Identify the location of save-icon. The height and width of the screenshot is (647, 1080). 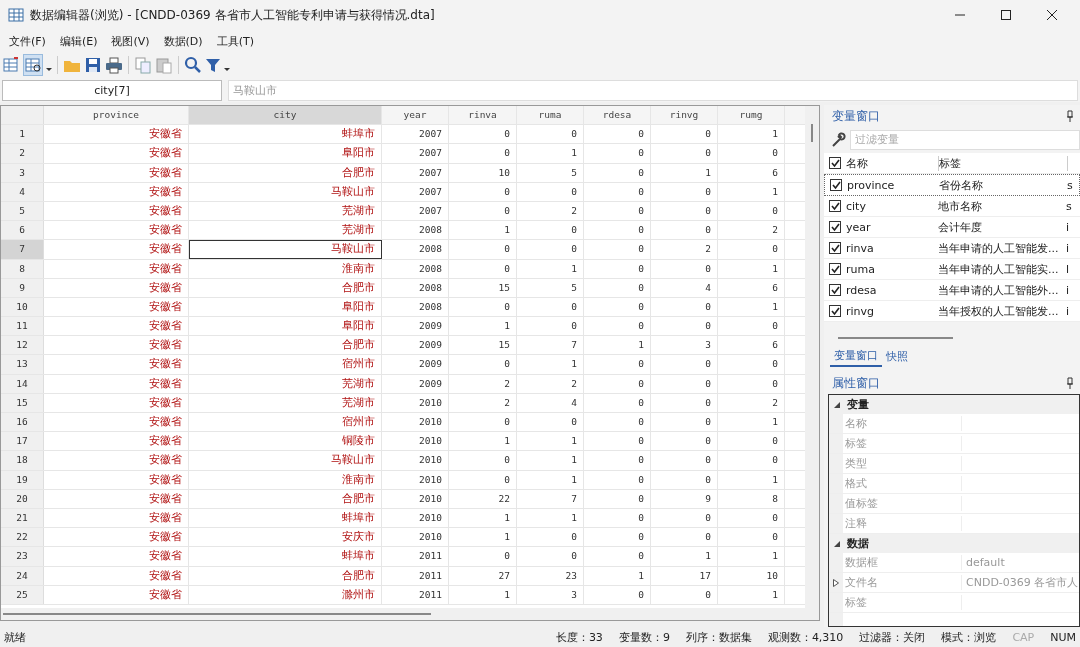
(93, 65).